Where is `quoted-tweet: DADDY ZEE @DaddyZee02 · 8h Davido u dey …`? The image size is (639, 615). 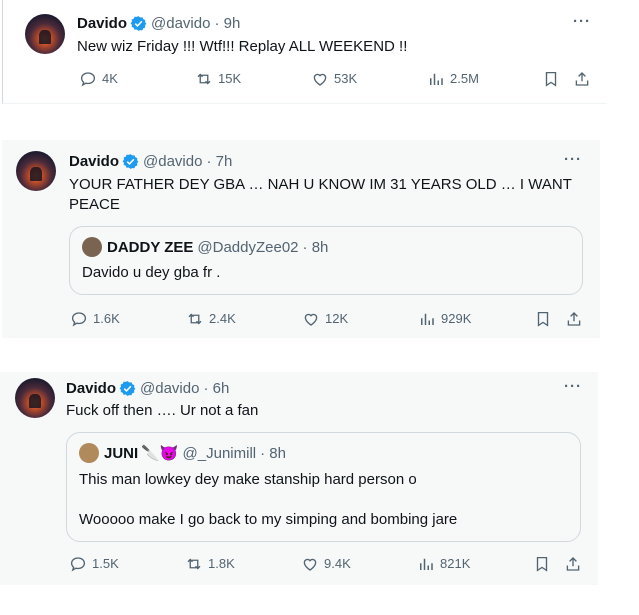 quoted-tweet: DADDY ZEE @DaddyZee02 · 8h Davido u dey … is located at coordinates (326, 260).